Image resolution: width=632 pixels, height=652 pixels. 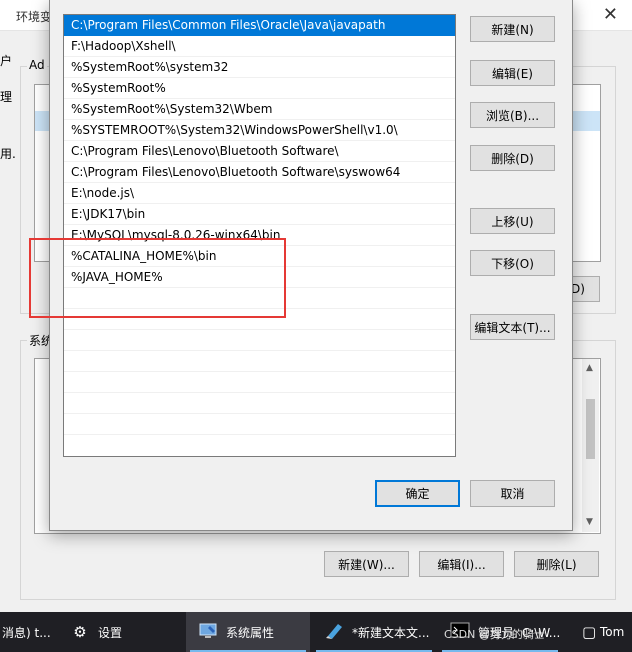 I want to click on move-up-button: 上移(U), so click(x=512, y=221).